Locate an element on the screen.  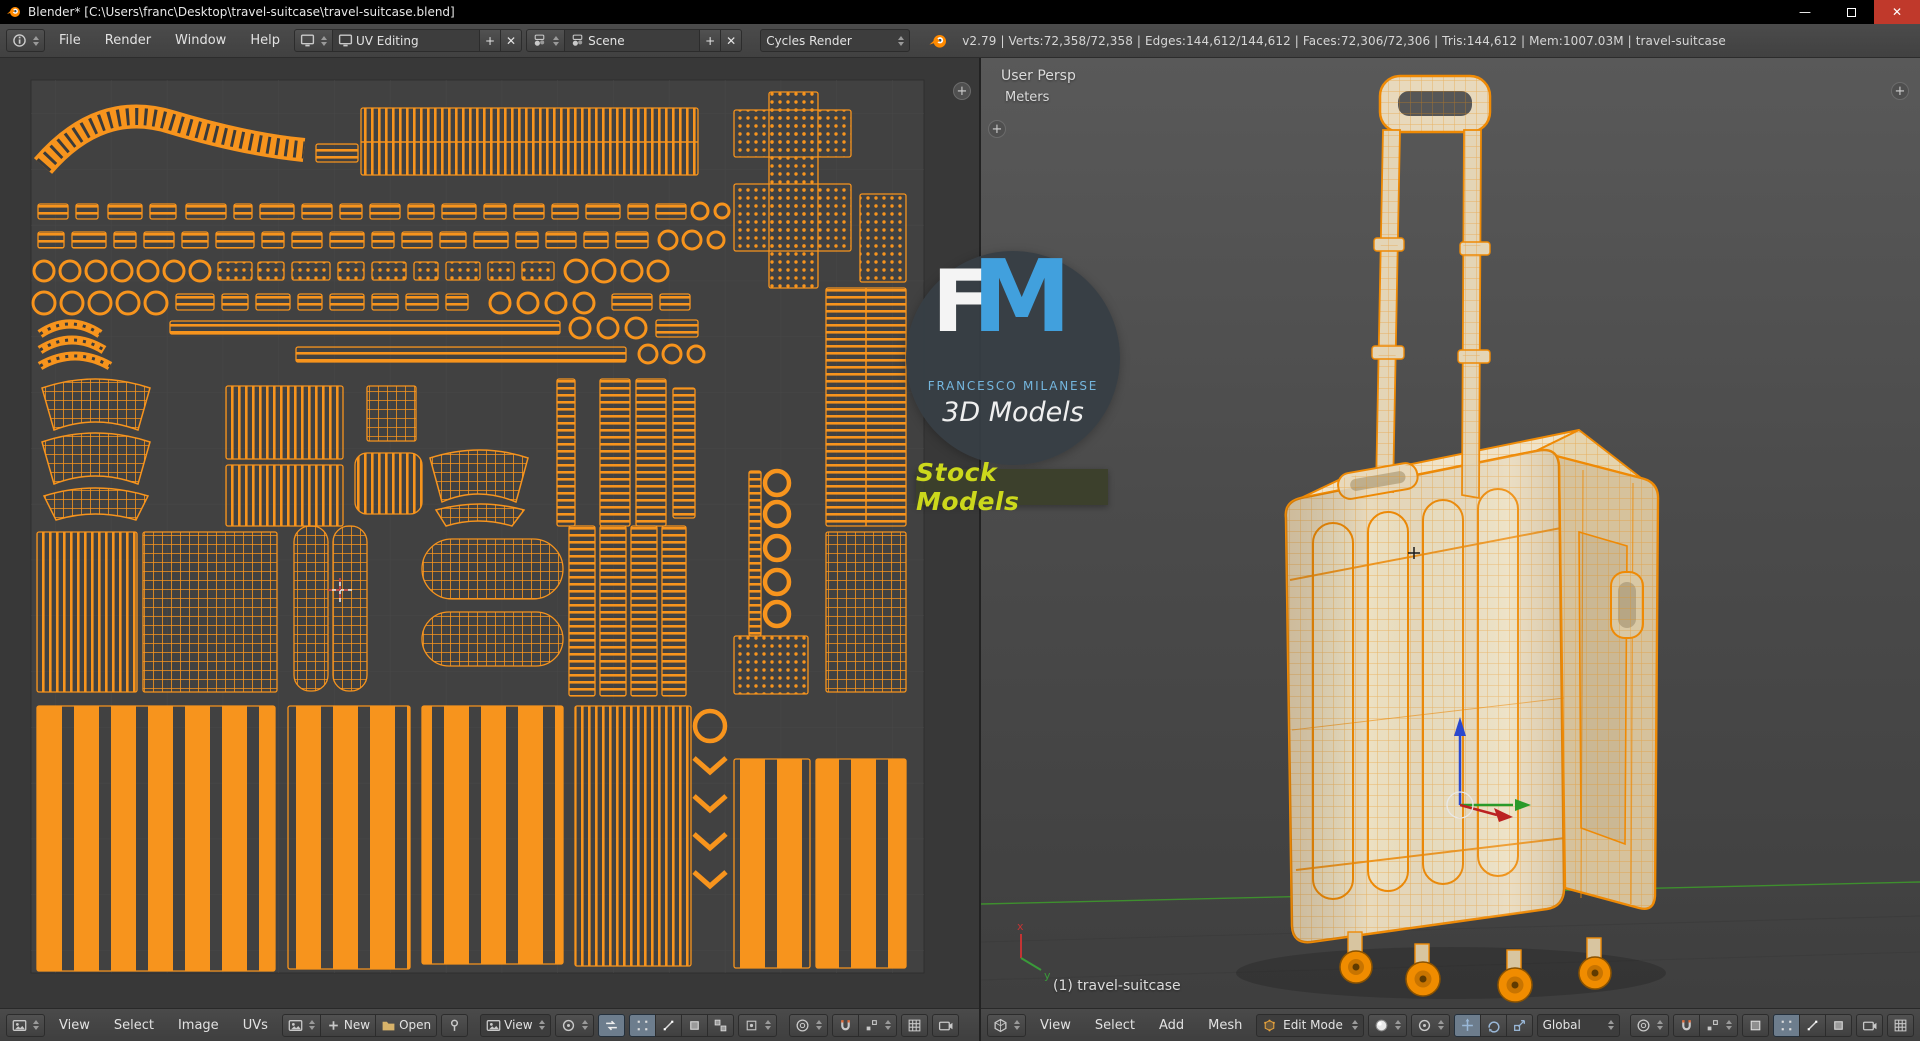
proportional-edit-dropdown is located at coordinates (808, 1025).